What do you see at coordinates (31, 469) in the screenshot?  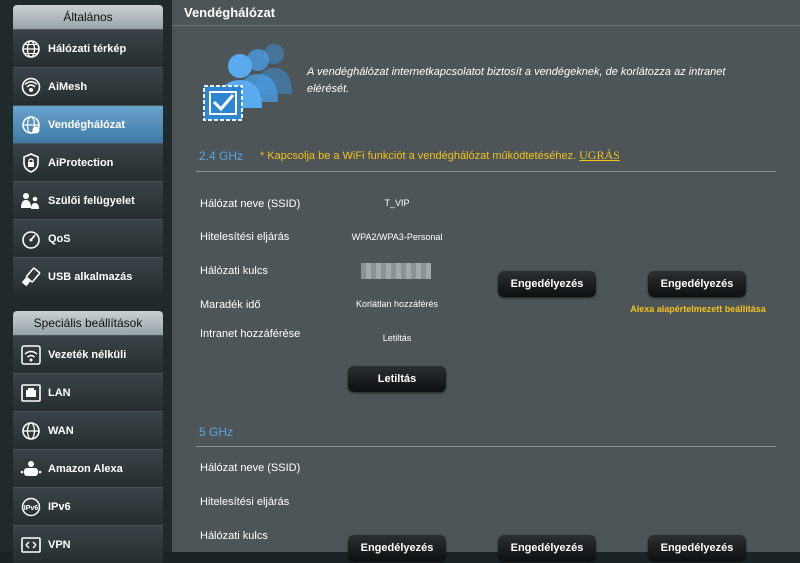 I see `alexa-icon` at bounding box center [31, 469].